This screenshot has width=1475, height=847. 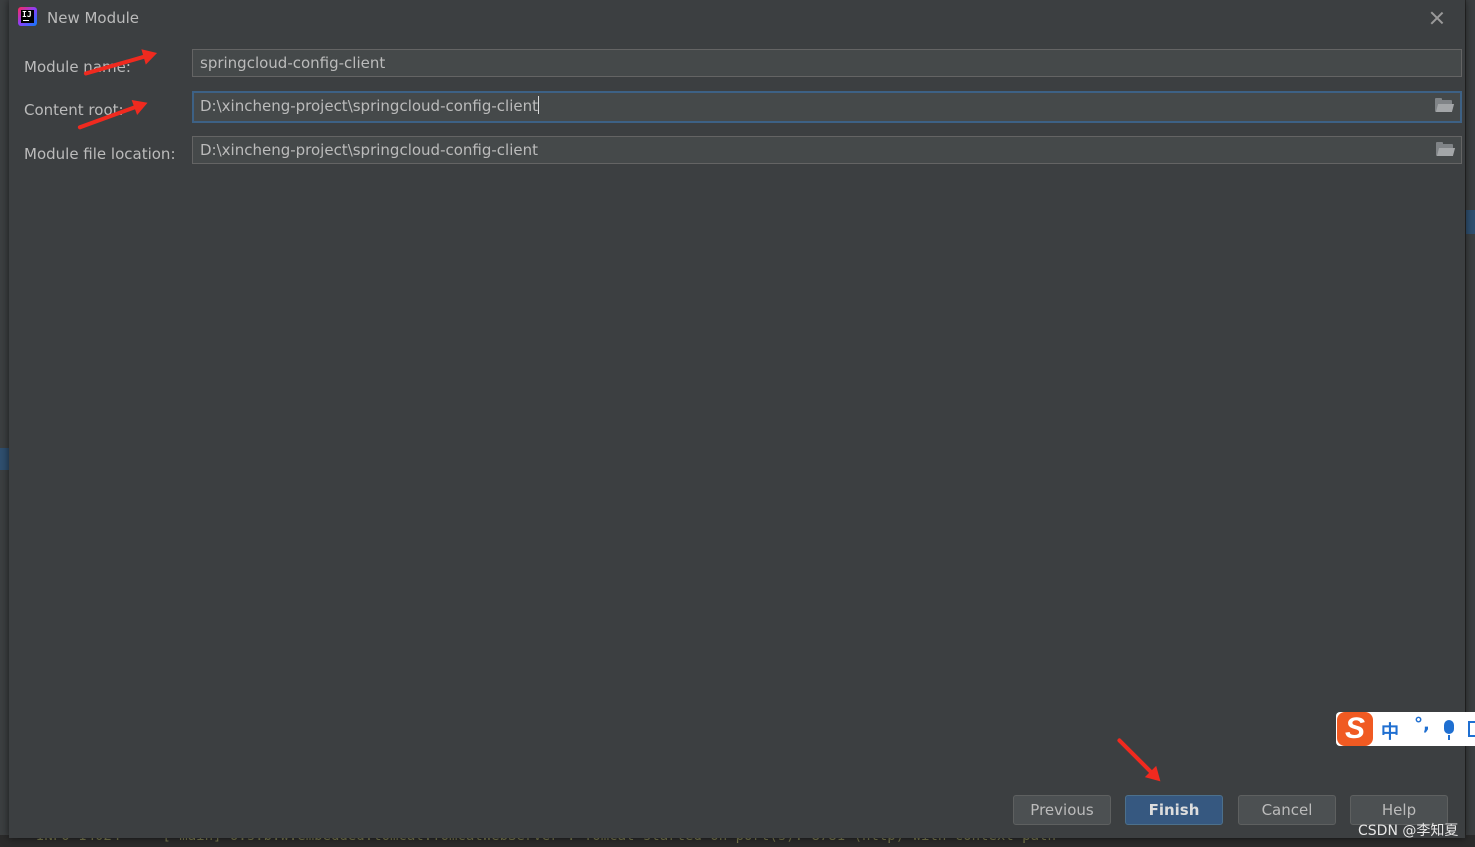 What do you see at coordinates (1287, 810) in the screenshot?
I see `cancel-button: Cancel` at bounding box center [1287, 810].